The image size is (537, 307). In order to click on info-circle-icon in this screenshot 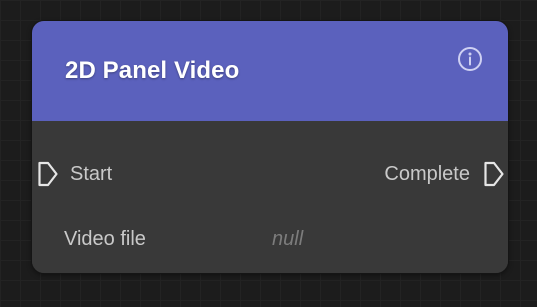, I will do `click(470, 59)`.